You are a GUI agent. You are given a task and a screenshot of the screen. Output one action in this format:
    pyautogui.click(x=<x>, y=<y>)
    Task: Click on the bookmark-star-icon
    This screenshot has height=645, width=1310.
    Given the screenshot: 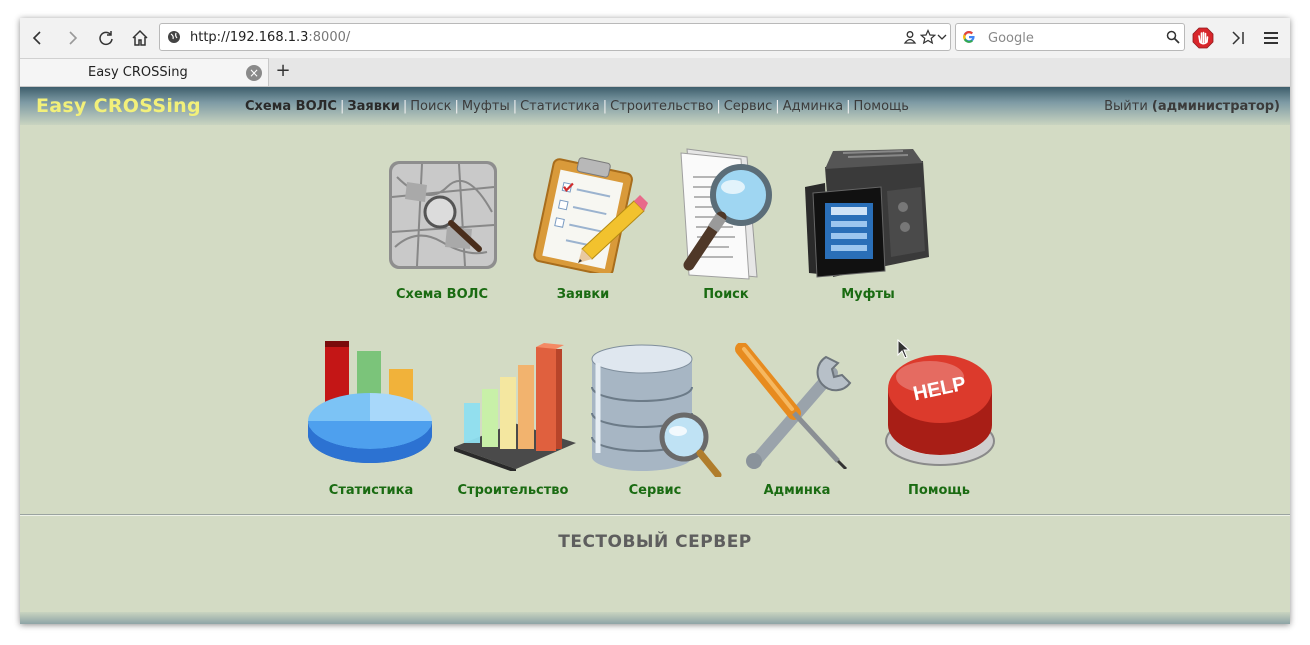 What is the action you would take?
    pyautogui.click(x=928, y=37)
    